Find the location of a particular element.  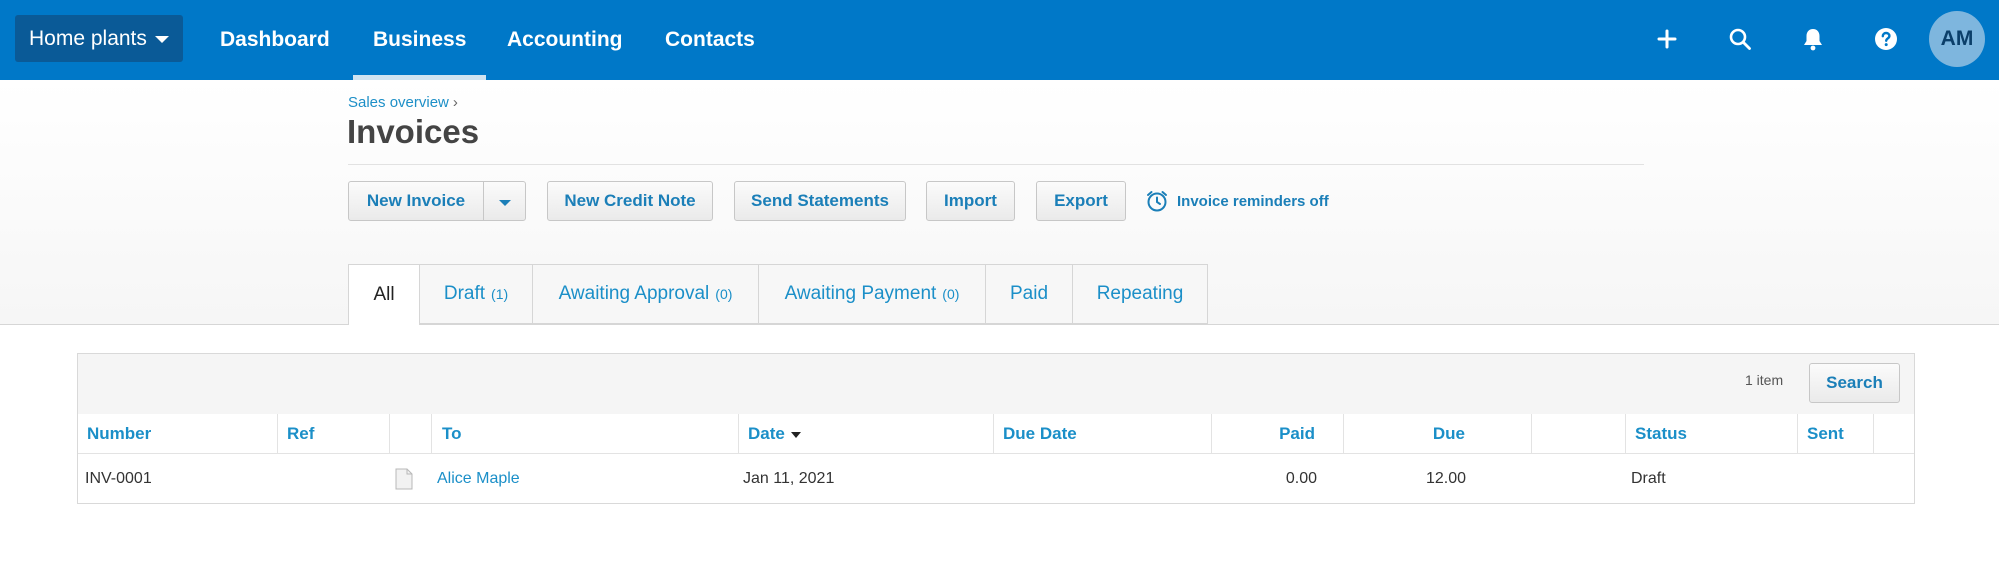

search-button: Search is located at coordinates (1854, 383).